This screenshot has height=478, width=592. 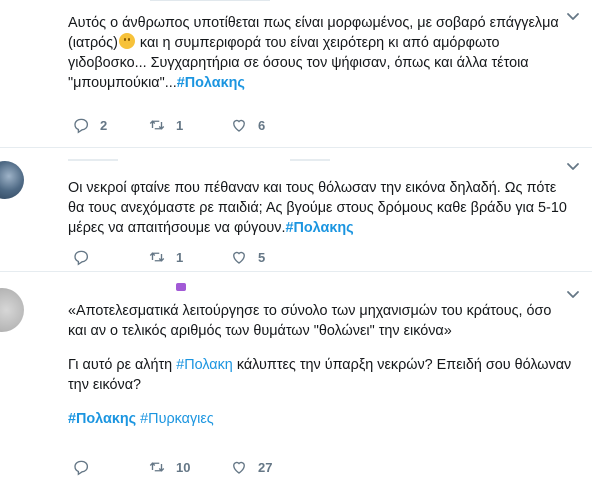 What do you see at coordinates (319, 419) in the screenshot?
I see `hashtags-line: #Πολακης #Πυρκαγιες` at bounding box center [319, 419].